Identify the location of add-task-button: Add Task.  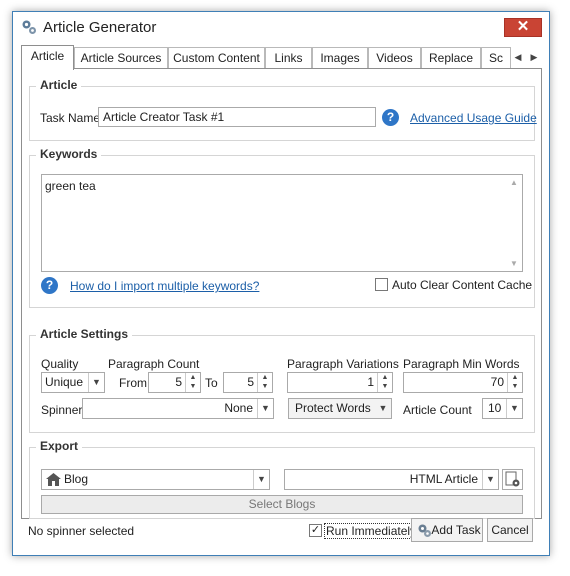
(447, 530).